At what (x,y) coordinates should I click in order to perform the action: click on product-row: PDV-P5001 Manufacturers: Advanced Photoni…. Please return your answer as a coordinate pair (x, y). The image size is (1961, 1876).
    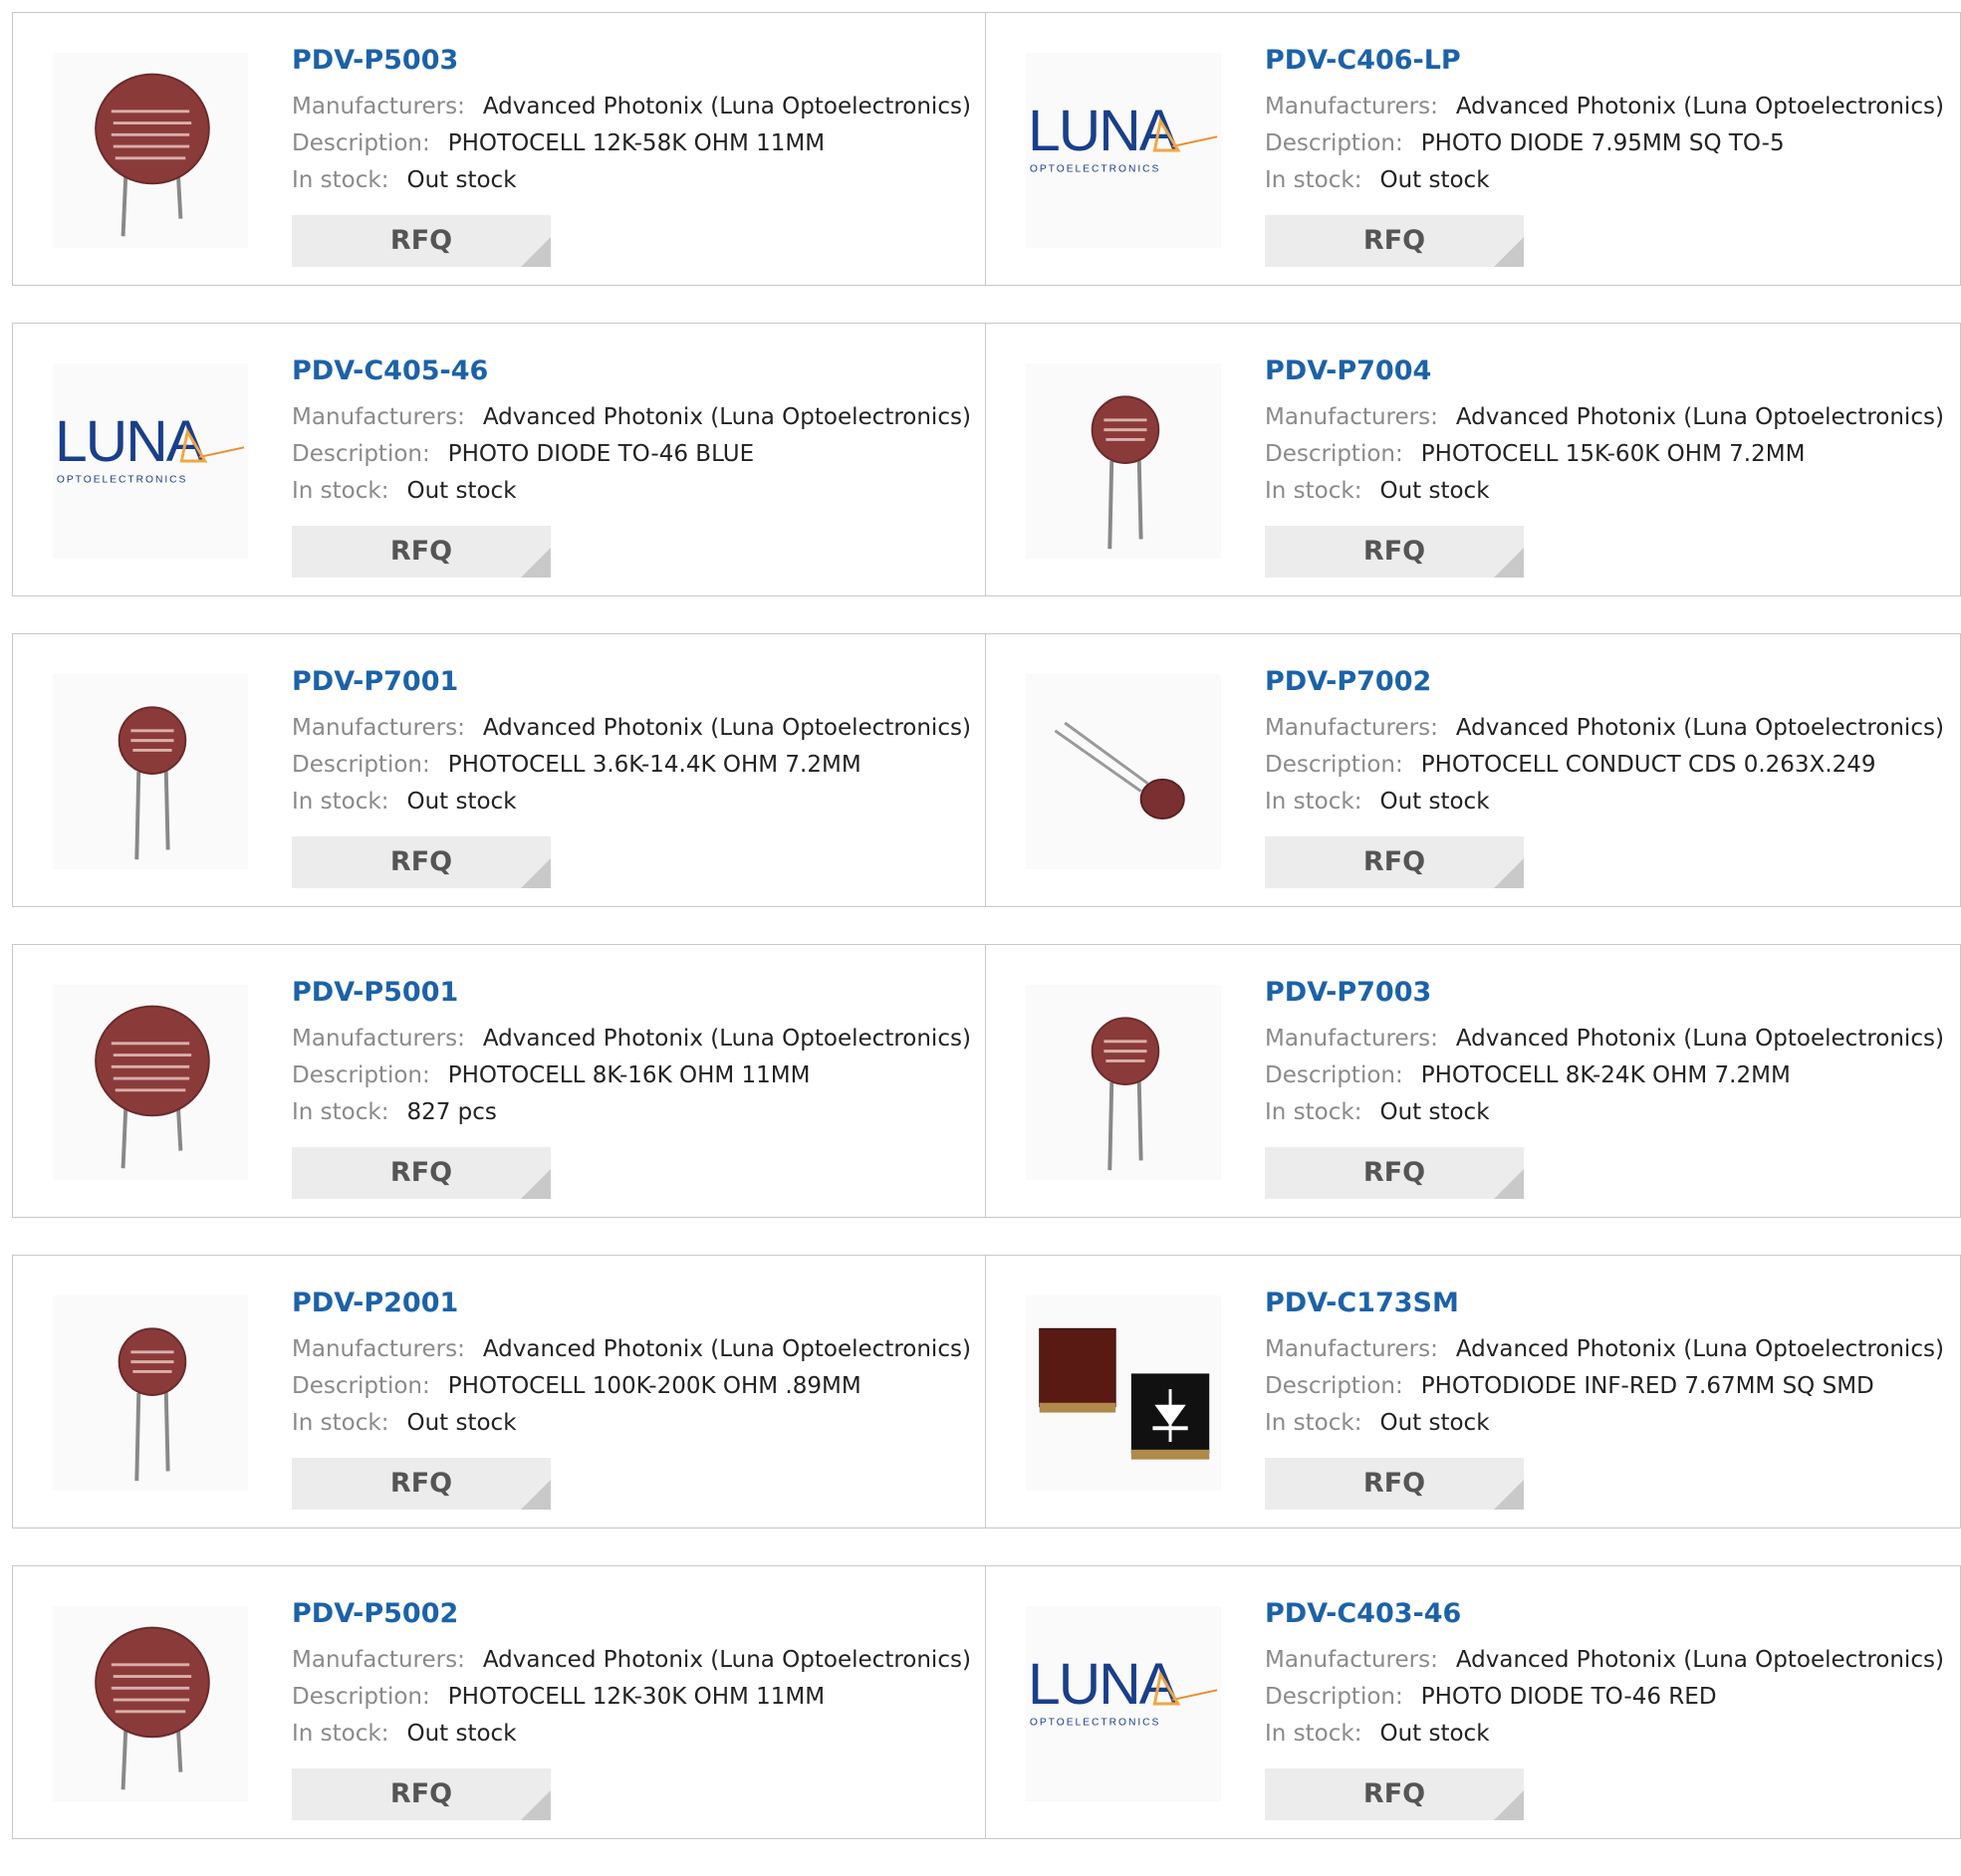
    Looking at the image, I should click on (986, 1081).